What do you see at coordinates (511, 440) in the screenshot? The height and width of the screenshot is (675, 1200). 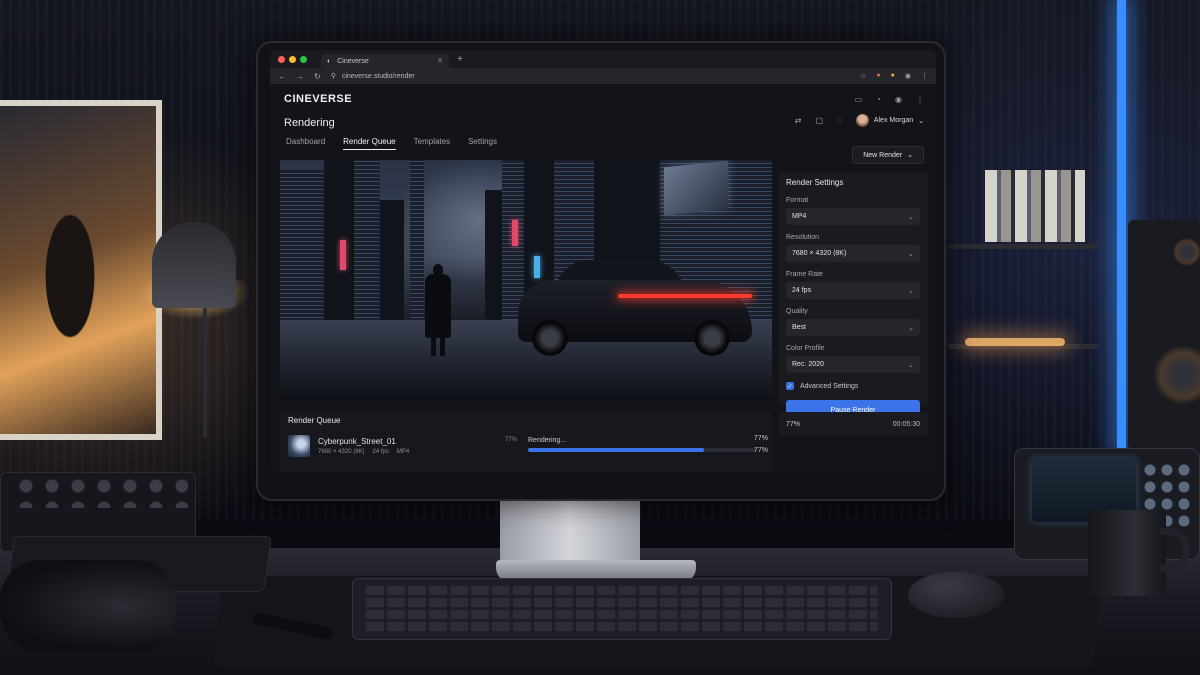 I see `progress-side-label: 77%` at bounding box center [511, 440].